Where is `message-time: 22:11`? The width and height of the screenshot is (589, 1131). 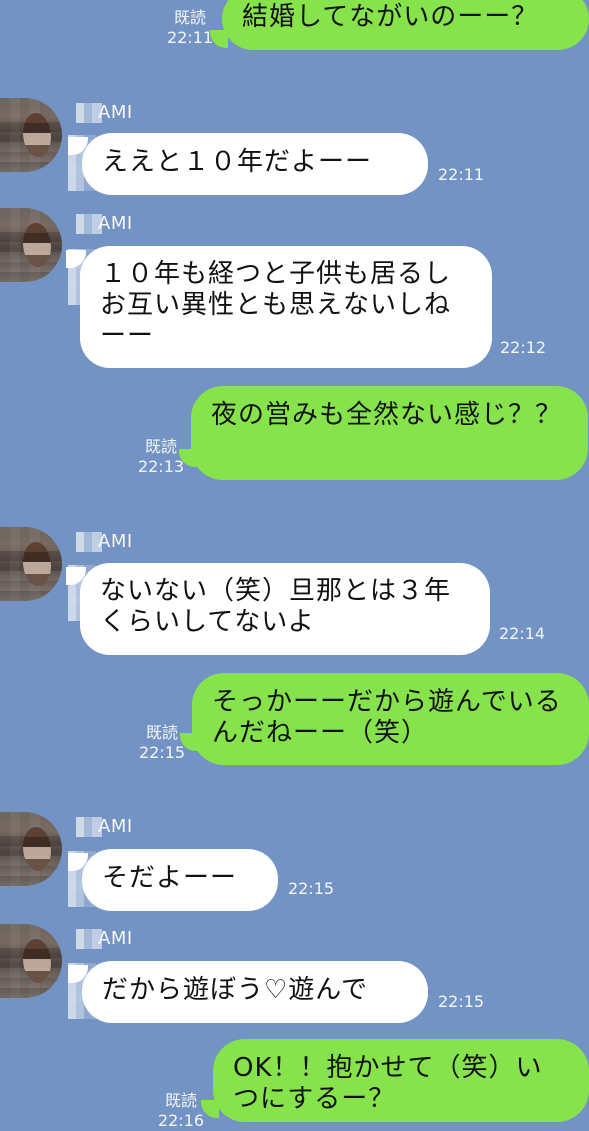 message-time: 22:11 is located at coordinates (461, 174).